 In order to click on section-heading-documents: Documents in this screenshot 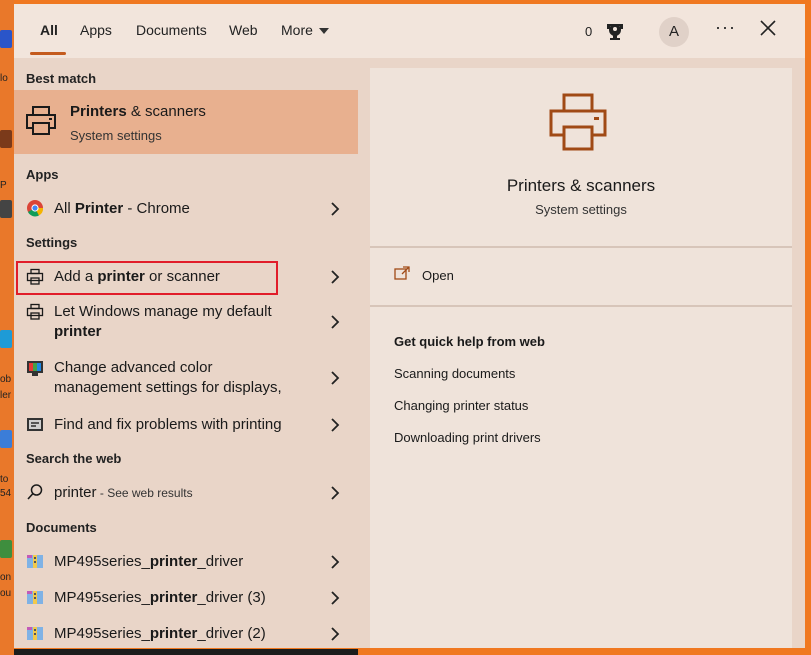, I will do `click(61, 527)`.